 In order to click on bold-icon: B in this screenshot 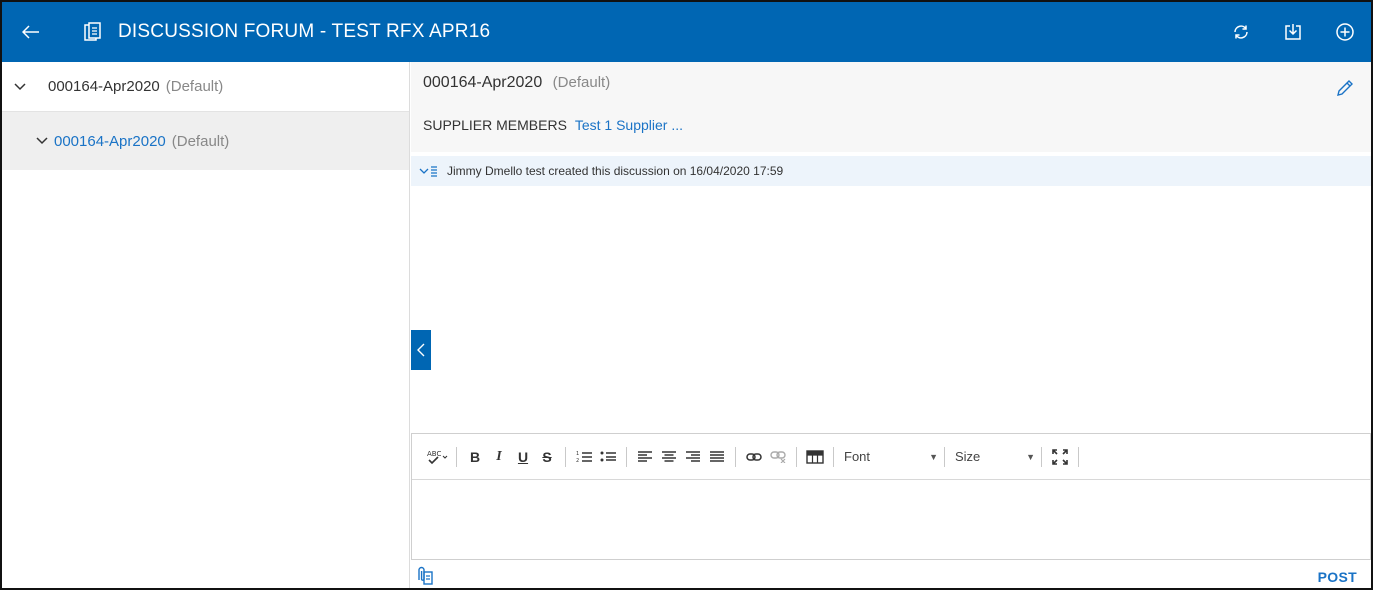, I will do `click(475, 456)`.